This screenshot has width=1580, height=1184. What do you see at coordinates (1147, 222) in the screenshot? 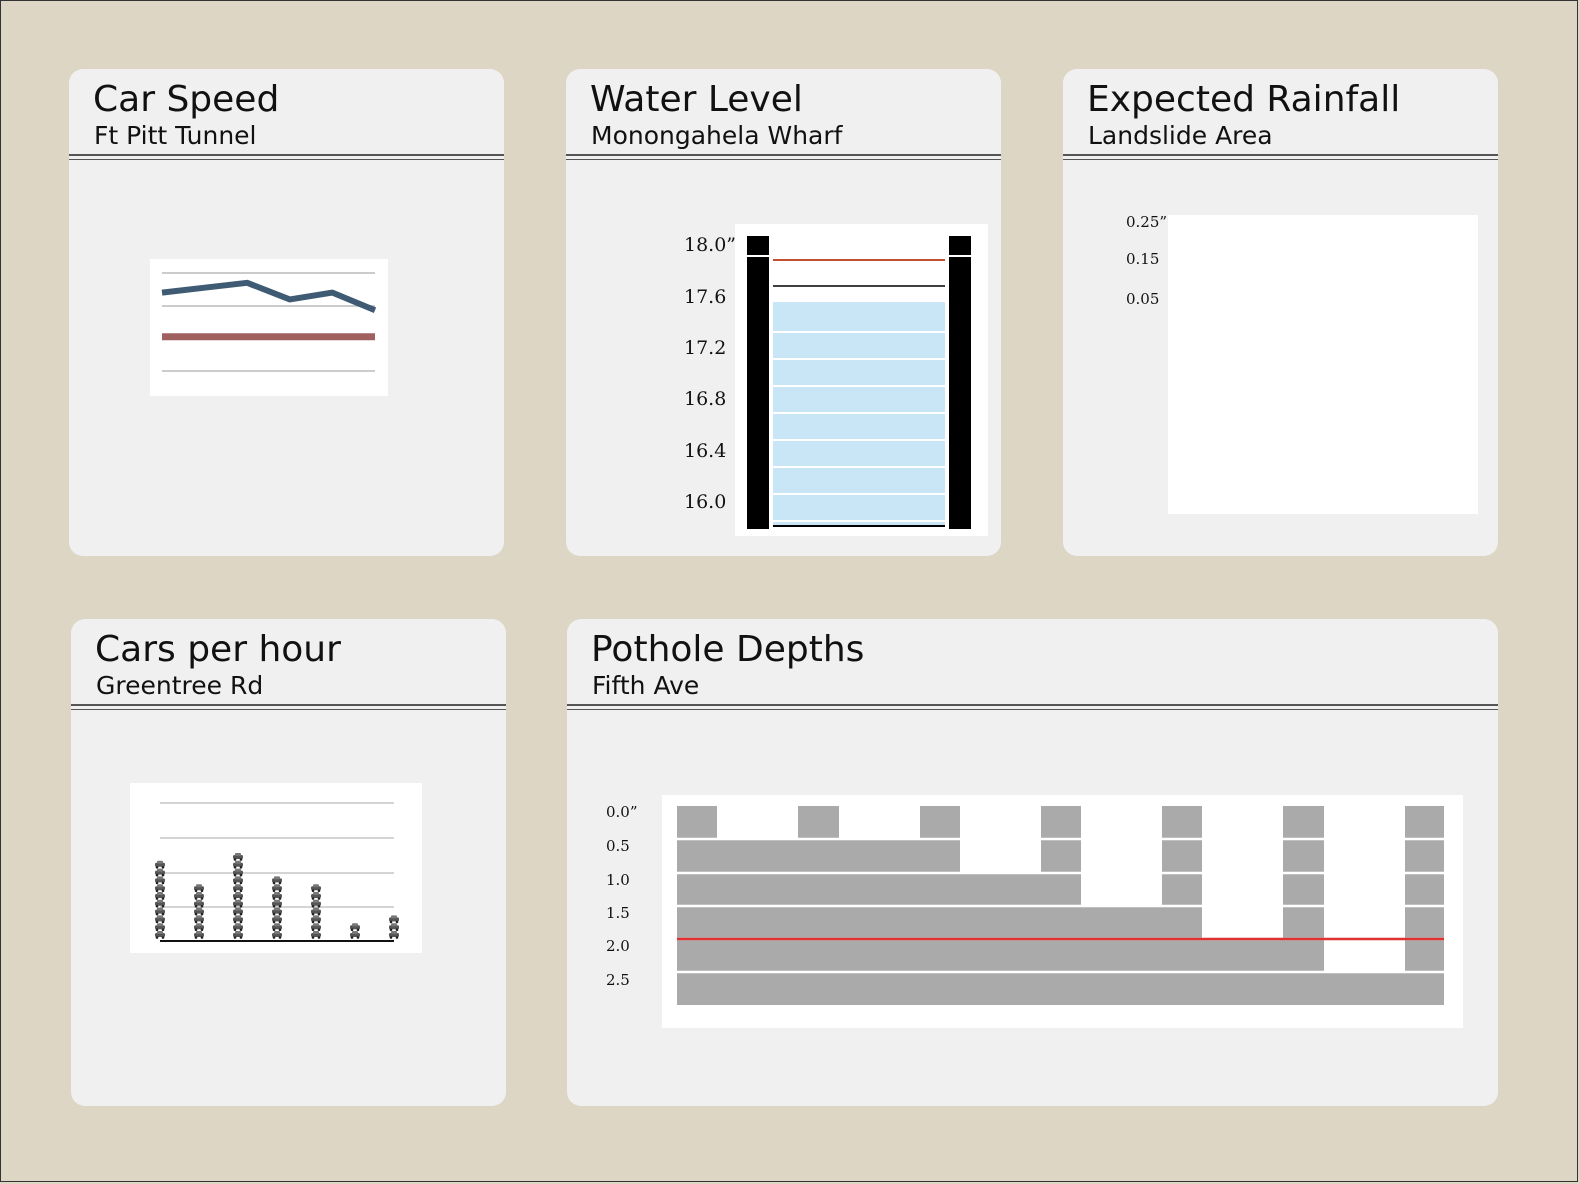
I see `y-tick-label: 0.25”` at bounding box center [1147, 222].